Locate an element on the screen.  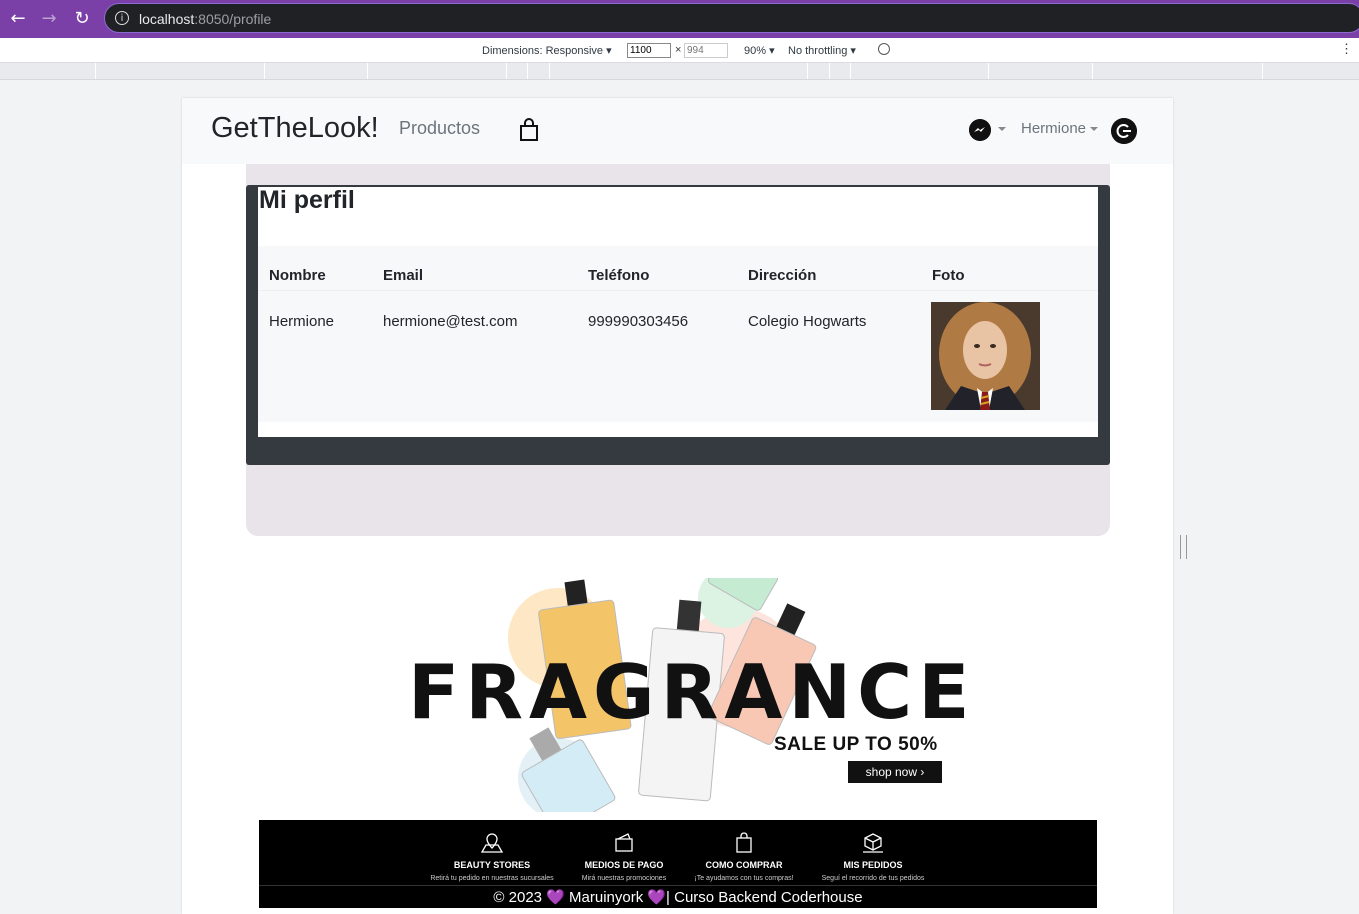
browser-toolbar: ← → ↻ i localhost:8050/profile is located at coordinates (679, 19).